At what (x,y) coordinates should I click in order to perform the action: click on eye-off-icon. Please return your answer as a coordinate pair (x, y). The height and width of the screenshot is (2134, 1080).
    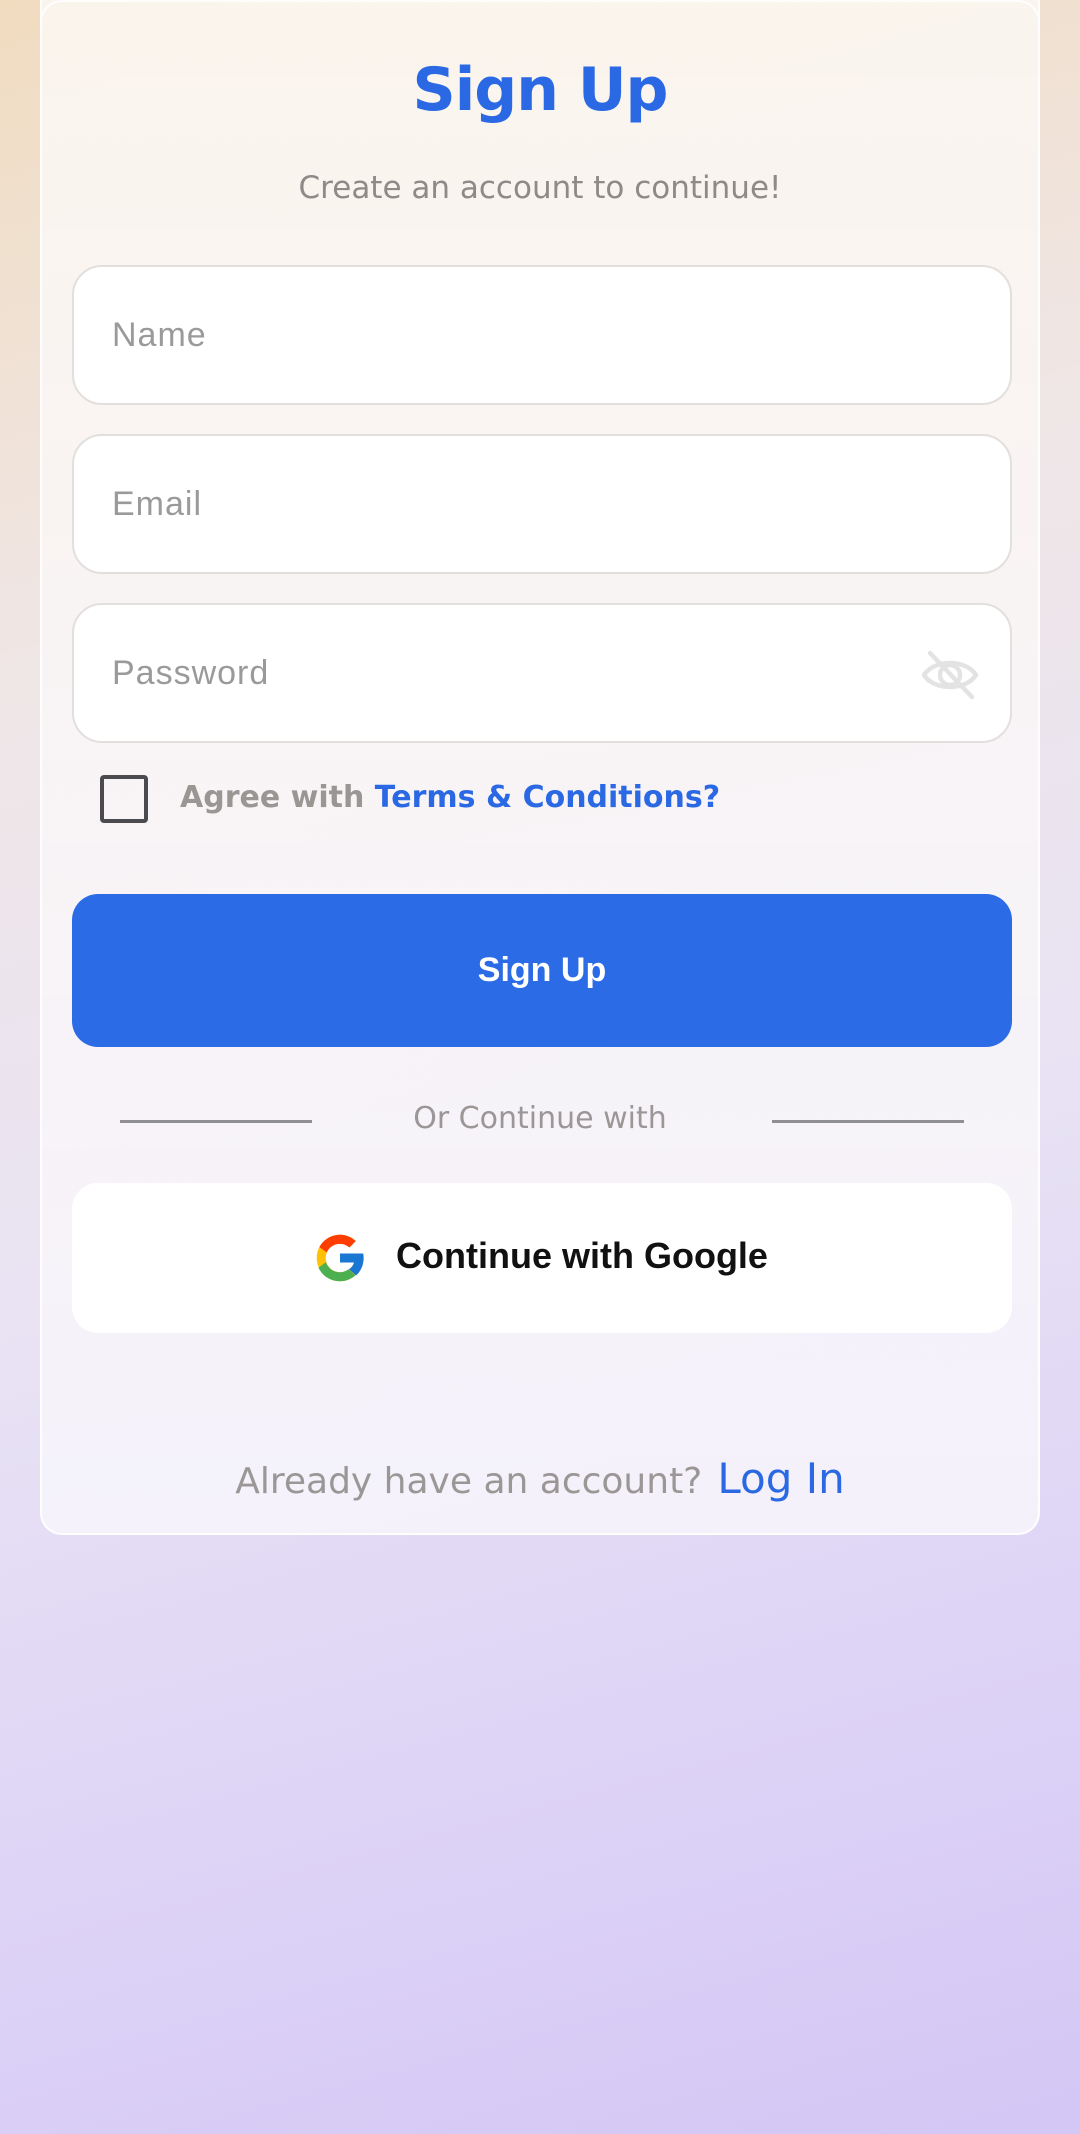
    Looking at the image, I should click on (950, 675).